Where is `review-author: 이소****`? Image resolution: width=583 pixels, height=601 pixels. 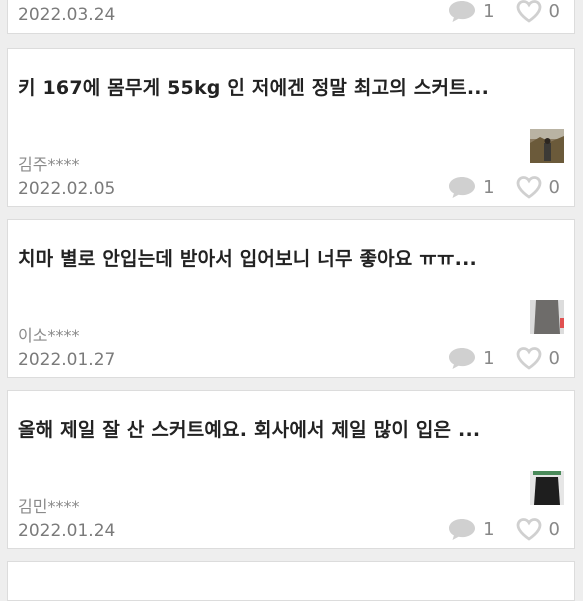
review-author: 이소**** is located at coordinates (49, 335).